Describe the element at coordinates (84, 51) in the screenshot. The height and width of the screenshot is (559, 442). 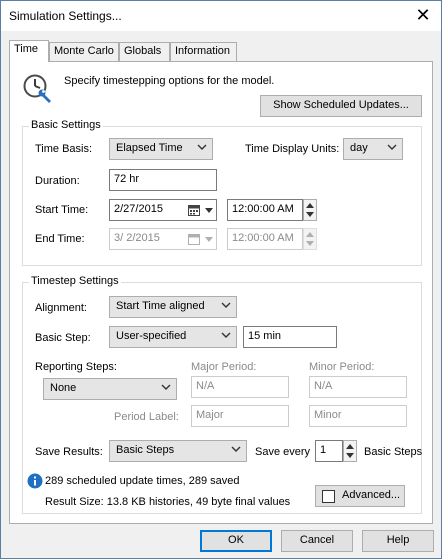
I see `tab-monte-carlo: Monte Carlo` at that location.